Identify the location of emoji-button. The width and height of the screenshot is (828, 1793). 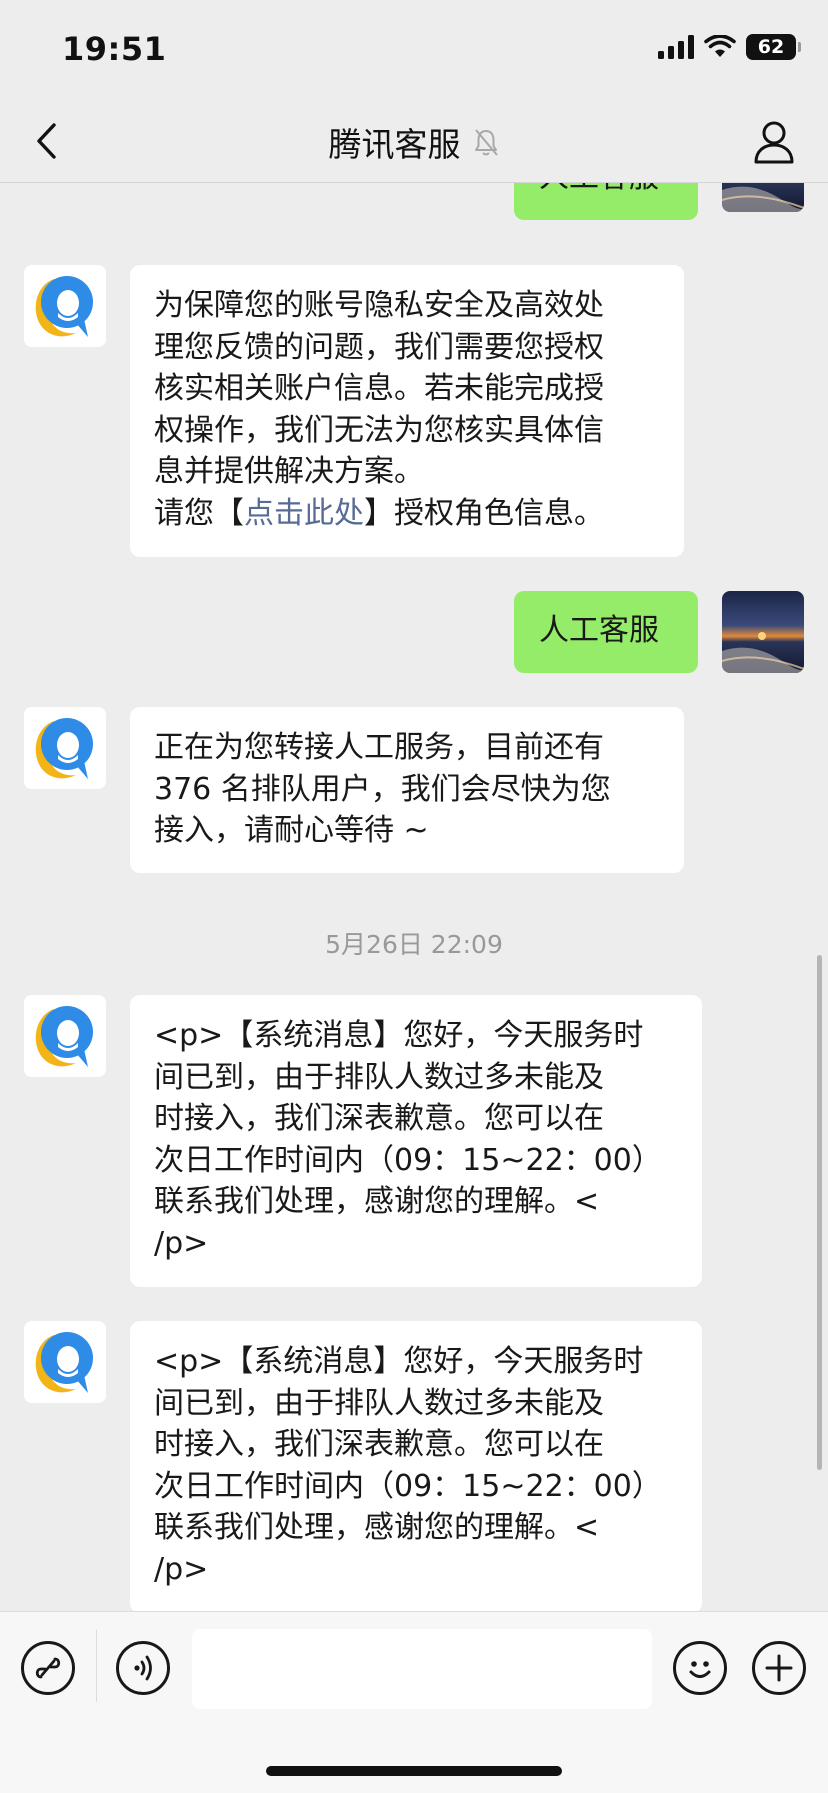
(700, 1668).